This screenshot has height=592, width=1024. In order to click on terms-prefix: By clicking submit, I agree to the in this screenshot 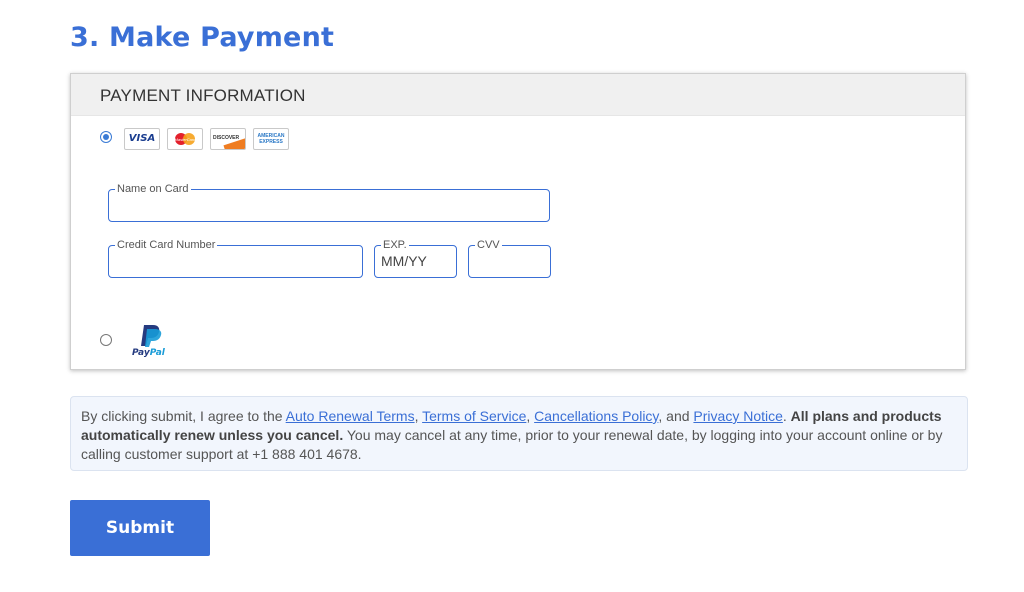, I will do `click(183, 416)`.